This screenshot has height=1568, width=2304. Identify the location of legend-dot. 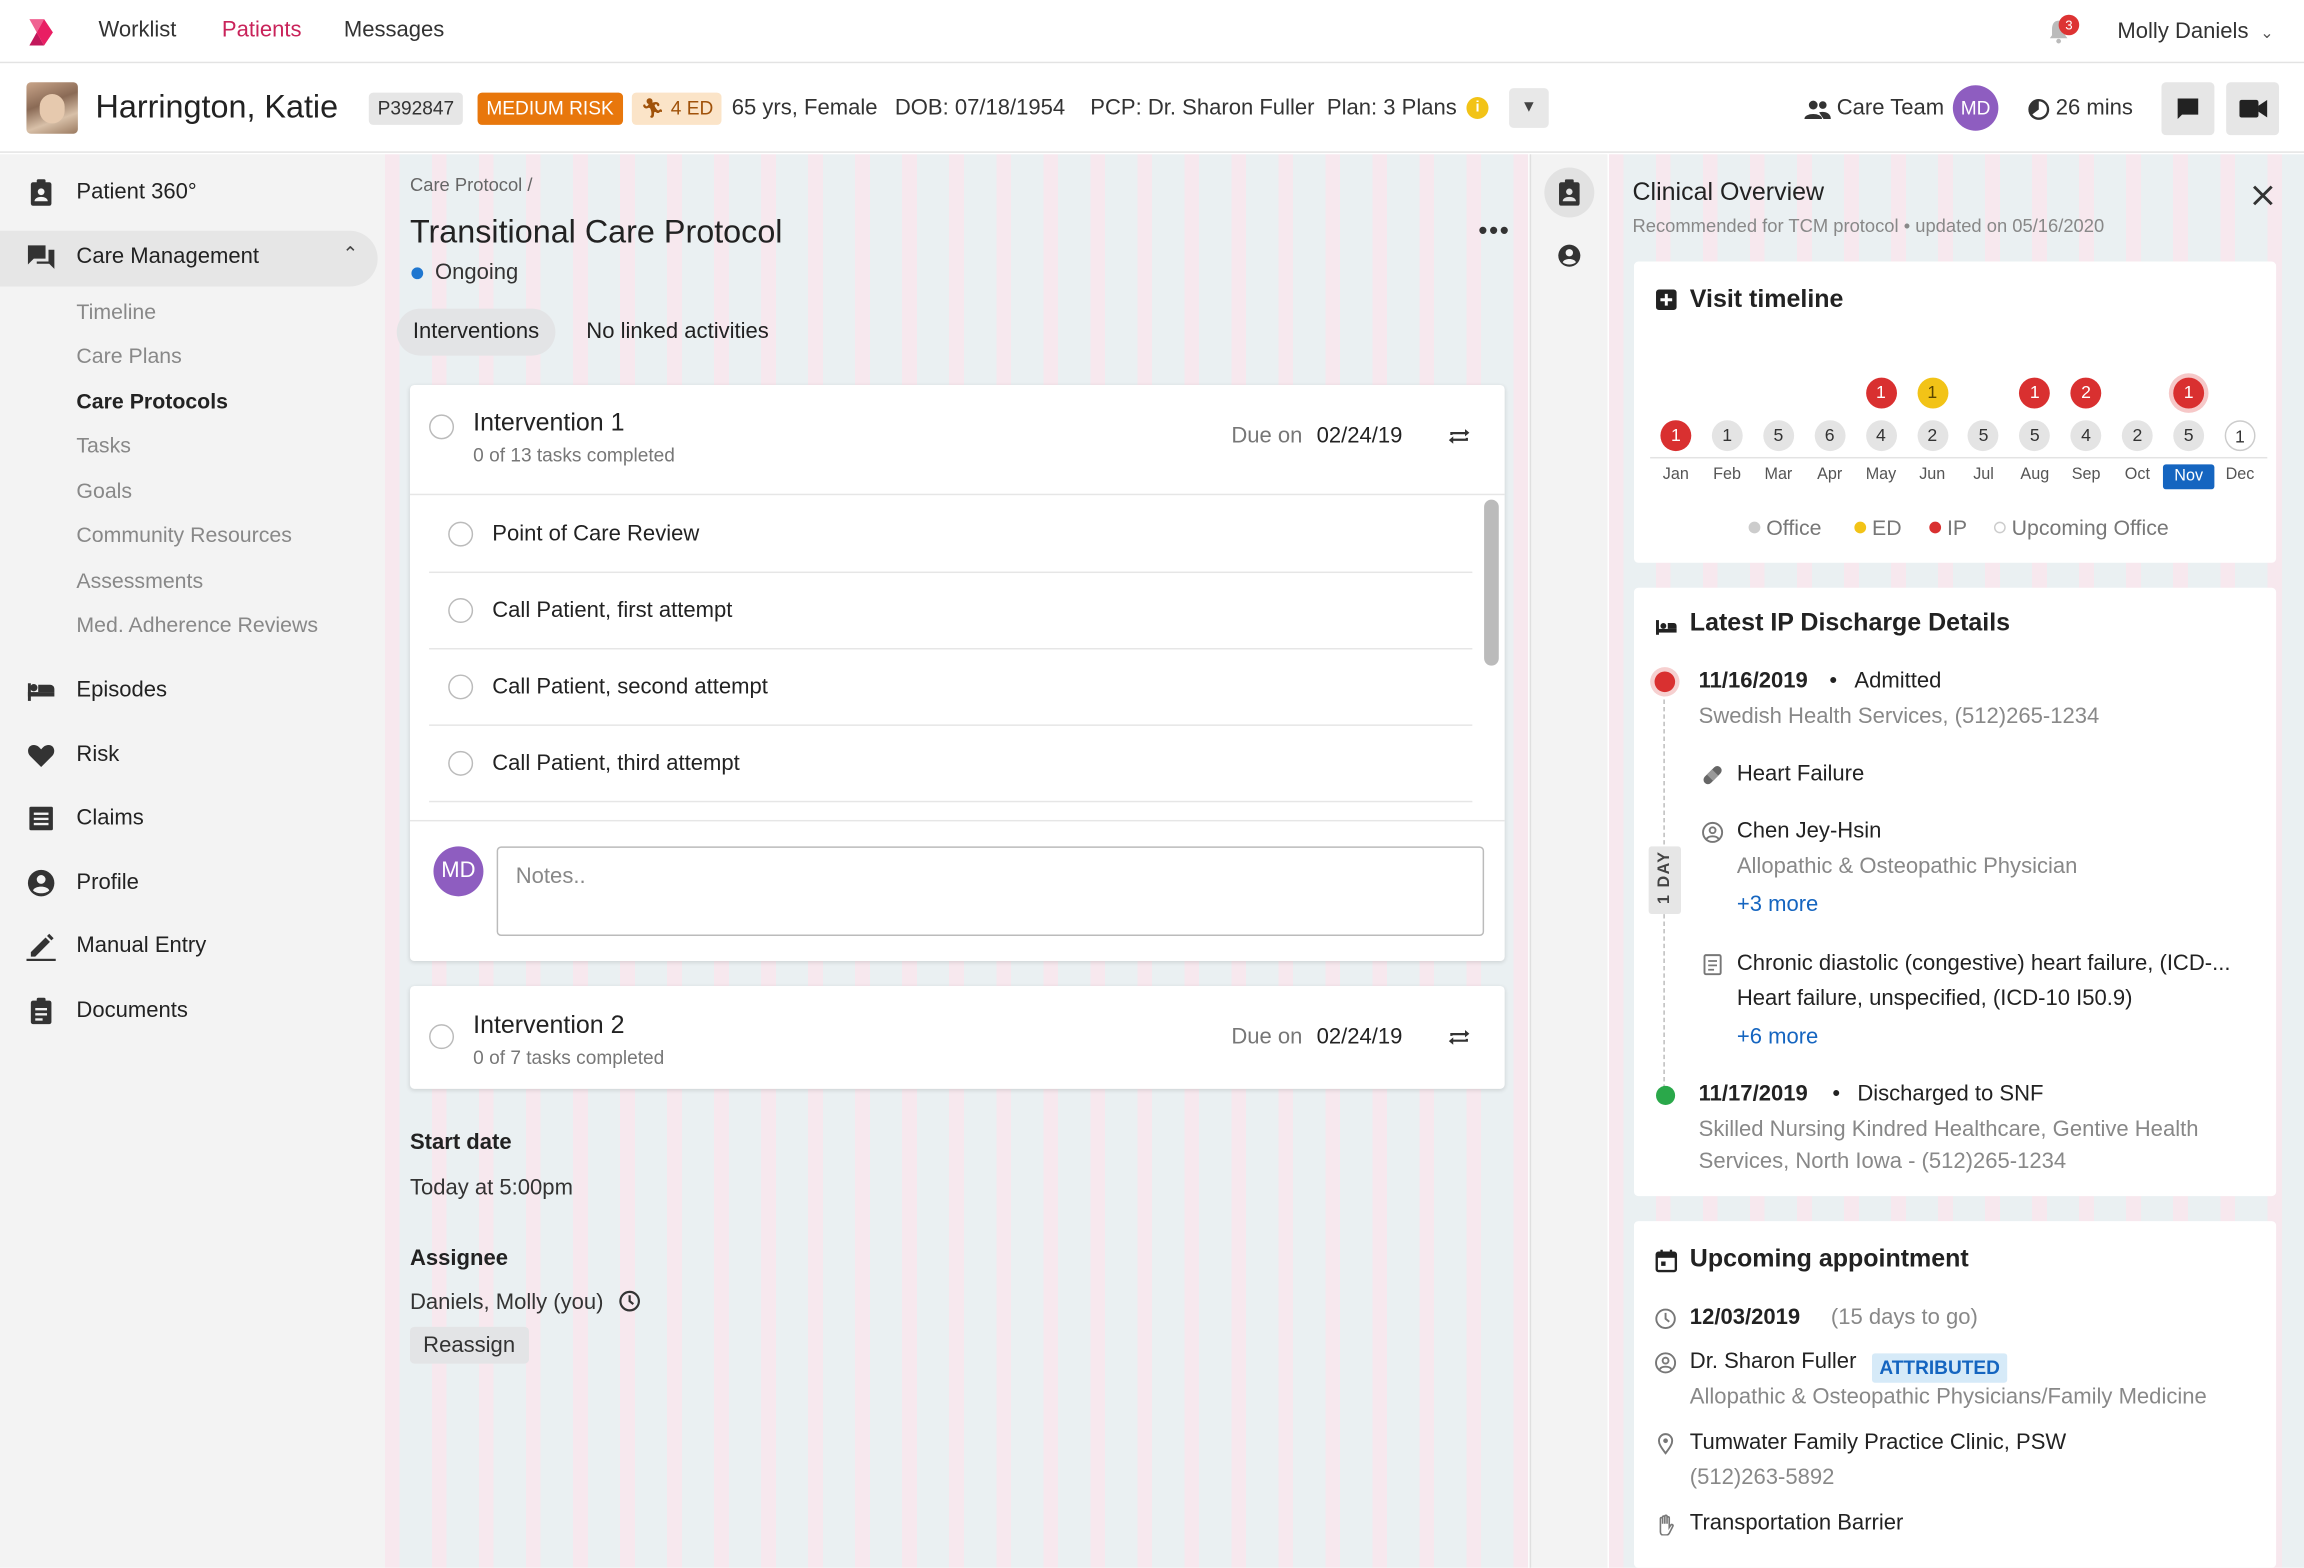
(1860, 527).